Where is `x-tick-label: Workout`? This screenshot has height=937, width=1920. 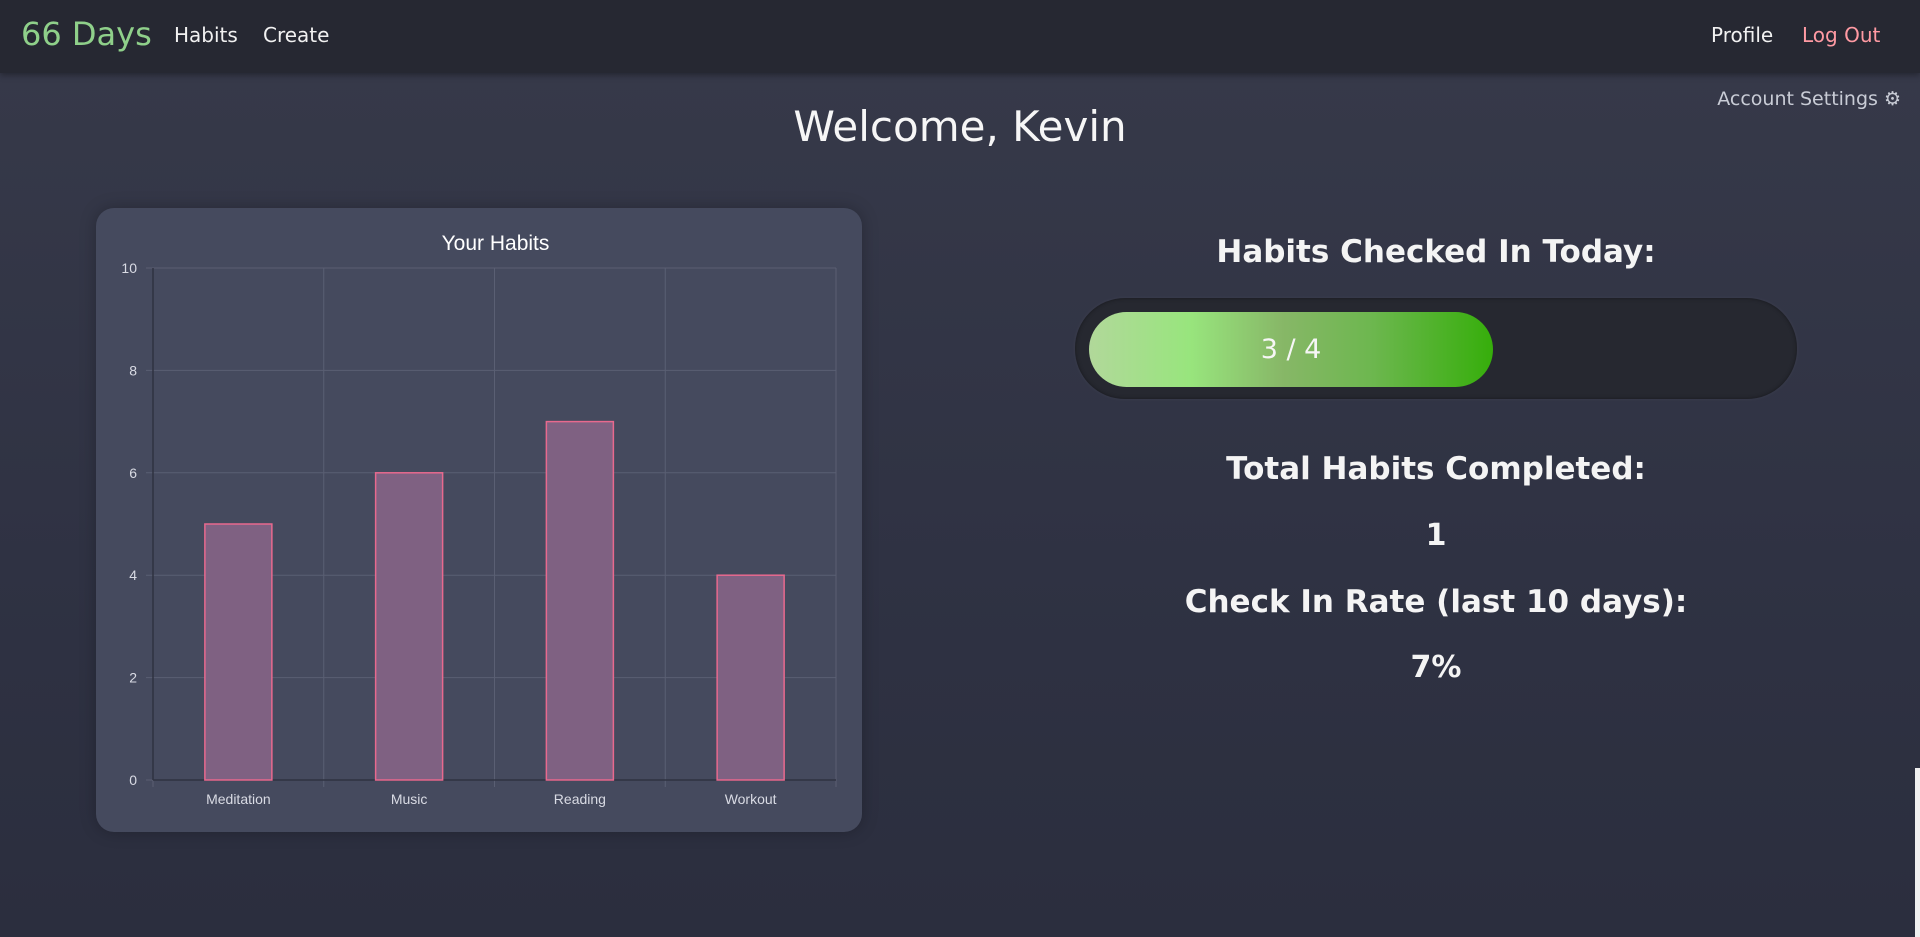
x-tick-label: Workout is located at coordinates (751, 799).